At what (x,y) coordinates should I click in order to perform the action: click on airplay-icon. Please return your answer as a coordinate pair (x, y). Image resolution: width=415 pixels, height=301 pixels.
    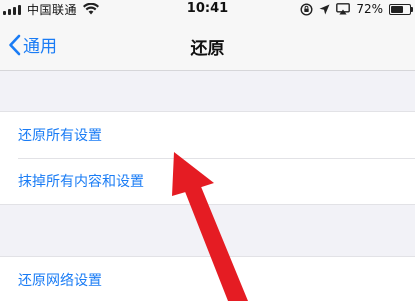
    Looking at the image, I should click on (343, 9).